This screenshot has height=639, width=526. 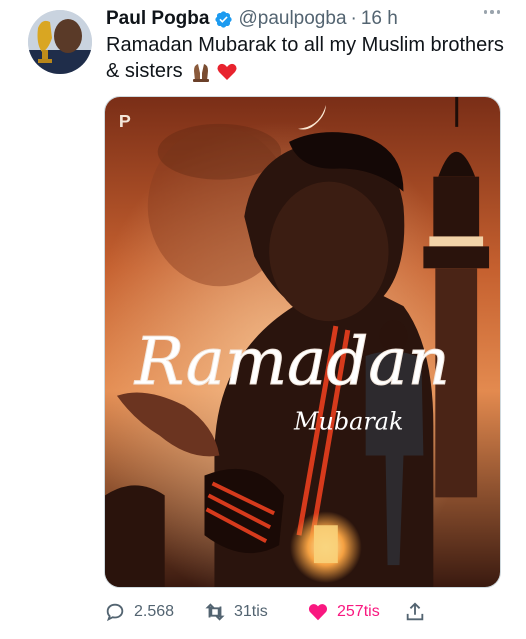 I want to click on avatar-image, so click(x=60, y=42).